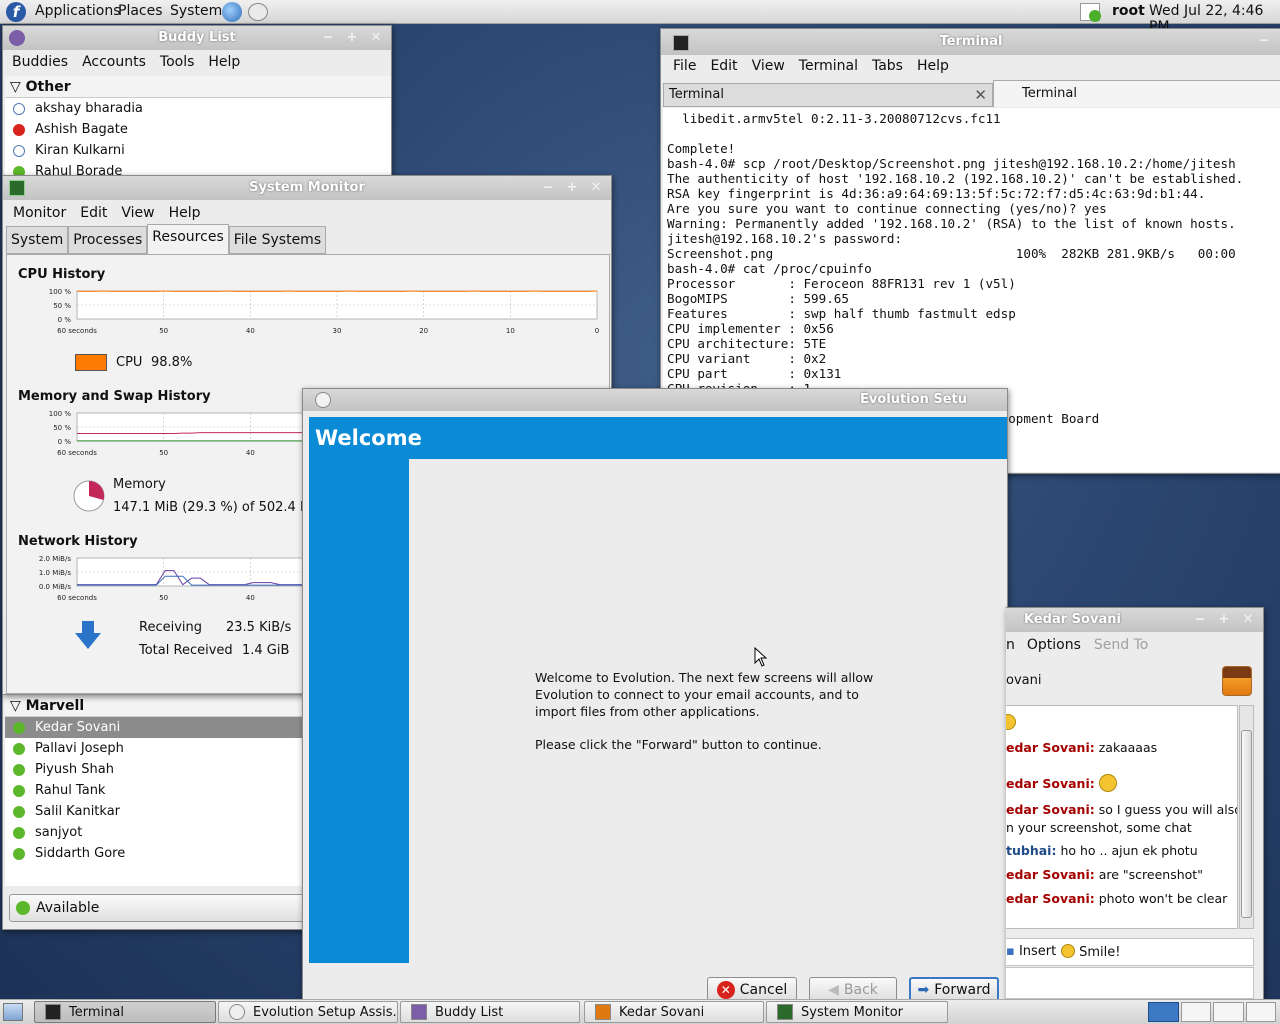 The height and width of the screenshot is (1024, 1280). I want to click on menu-accounts: Accounts, so click(114, 62).